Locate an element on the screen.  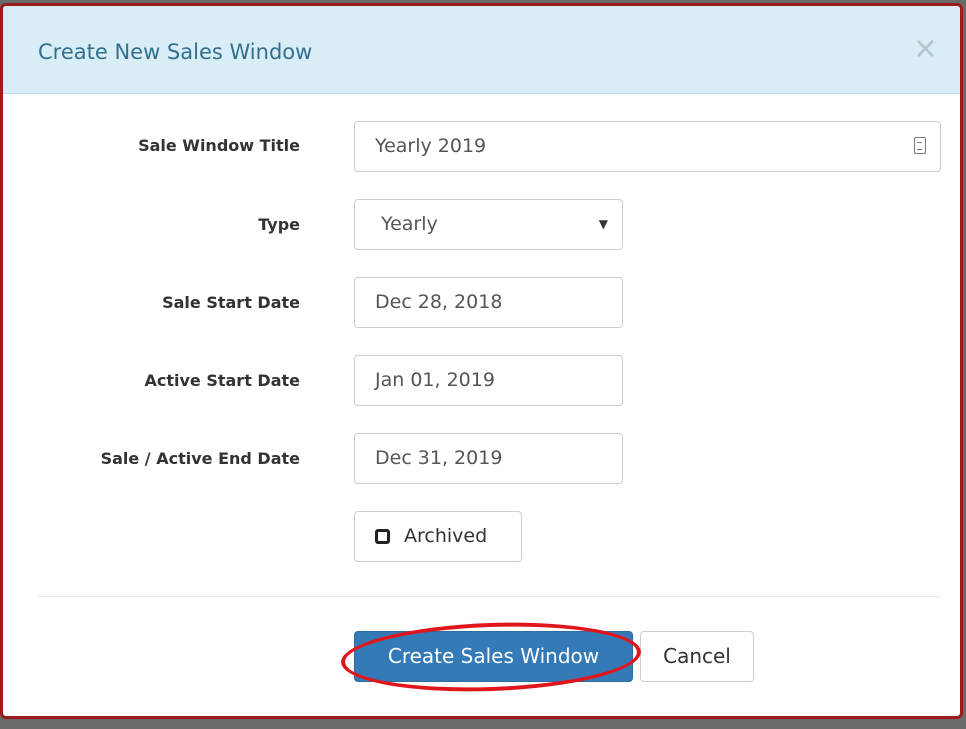
end-date-input: Dec 31, 2019 is located at coordinates (488, 458).